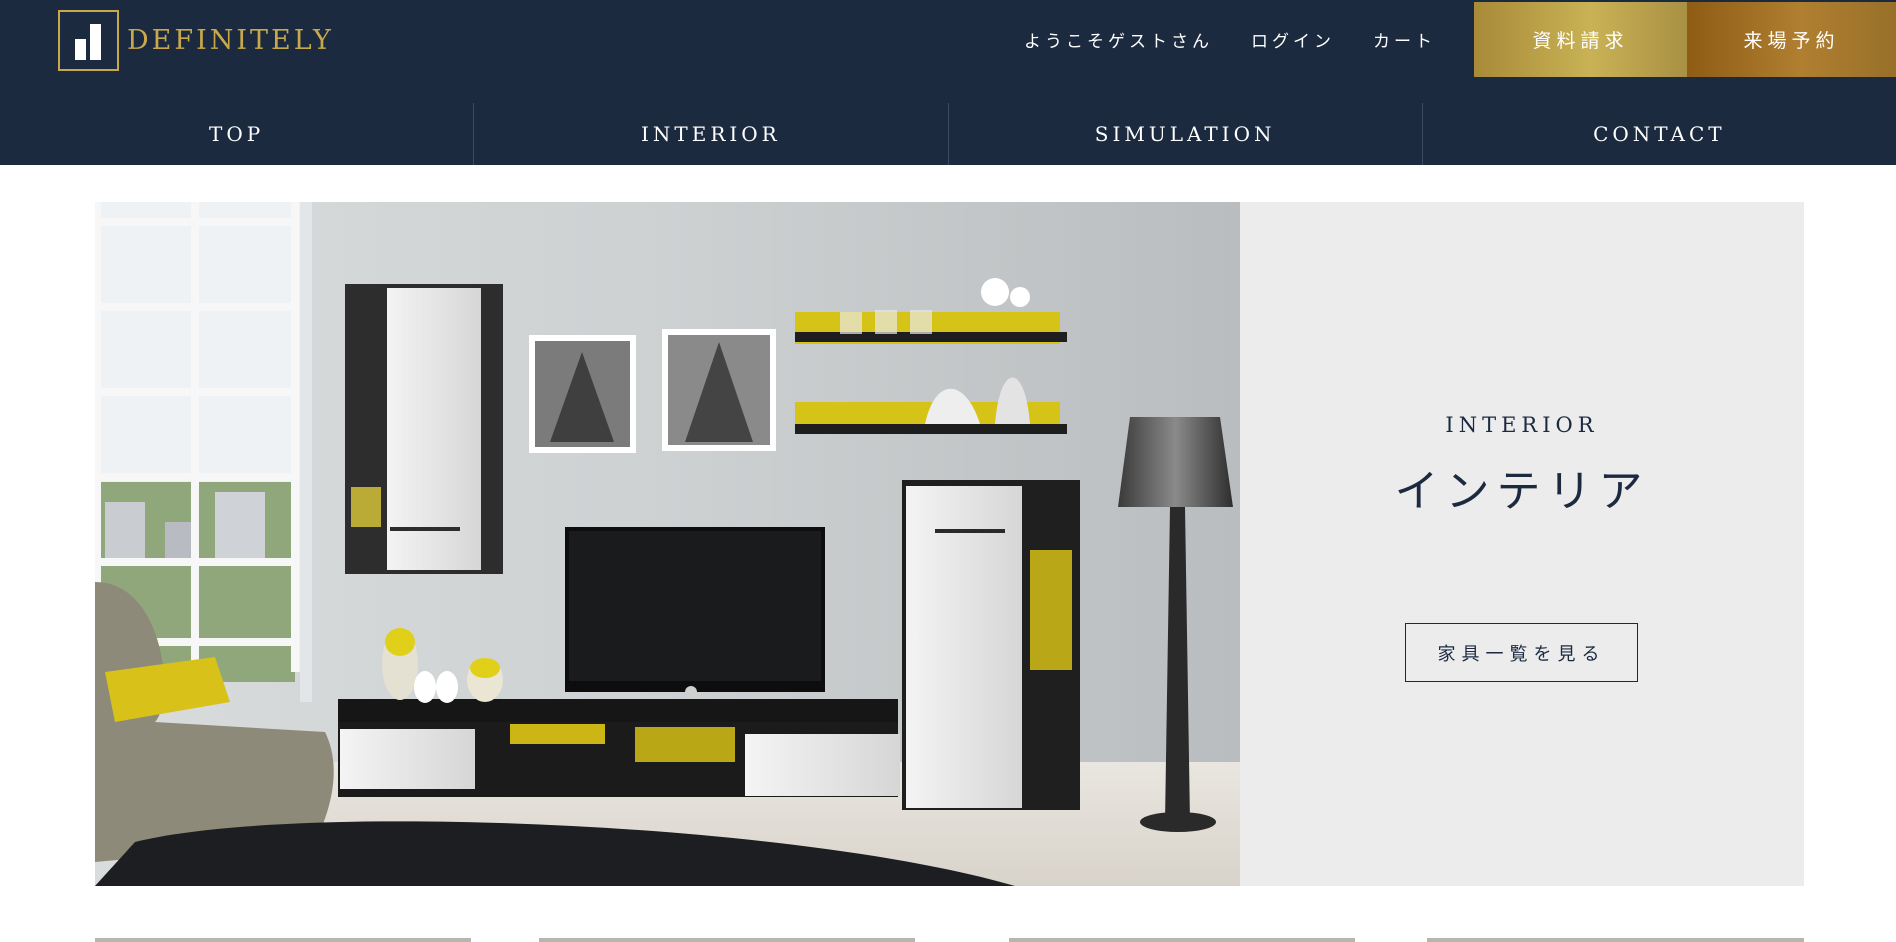 The height and width of the screenshot is (942, 1896). What do you see at coordinates (1791, 39) in the screenshot?
I see `visit-booking-button: 来場予約` at bounding box center [1791, 39].